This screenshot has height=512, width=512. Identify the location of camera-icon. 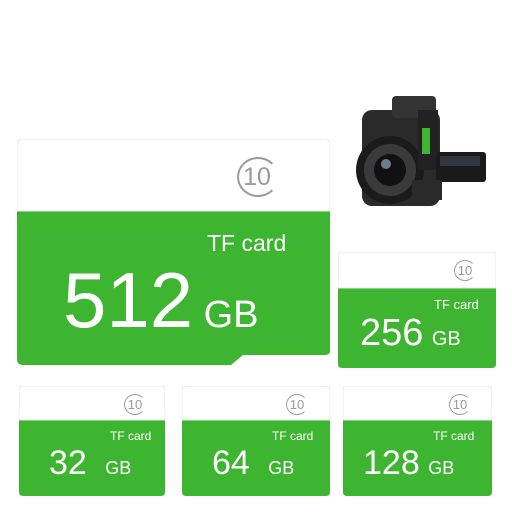
(422, 158).